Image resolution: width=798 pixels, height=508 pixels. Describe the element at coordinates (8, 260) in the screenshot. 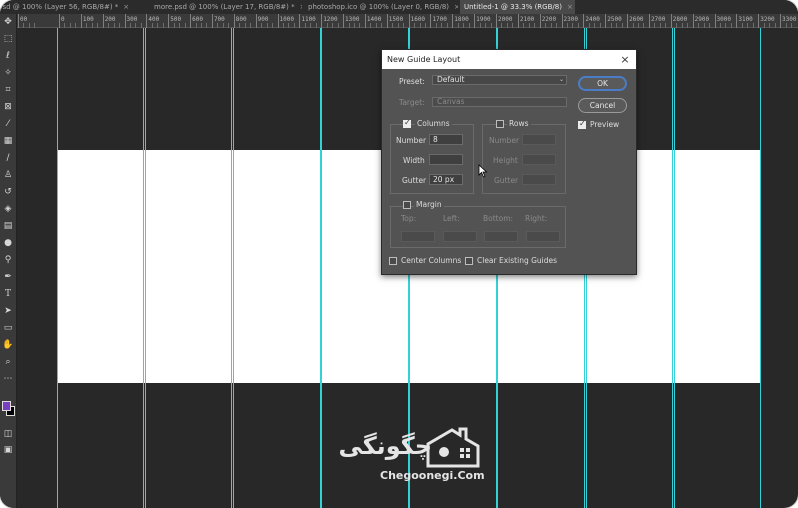

I see `dodge-icon: ⚲` at that location.